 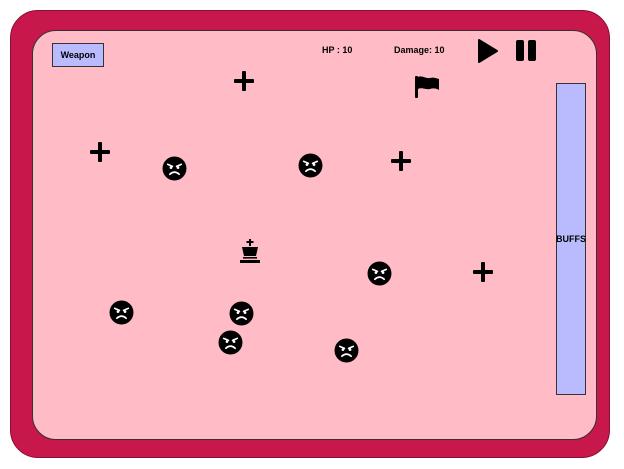 I want to click on play-icon, so click(x=488, y=51).